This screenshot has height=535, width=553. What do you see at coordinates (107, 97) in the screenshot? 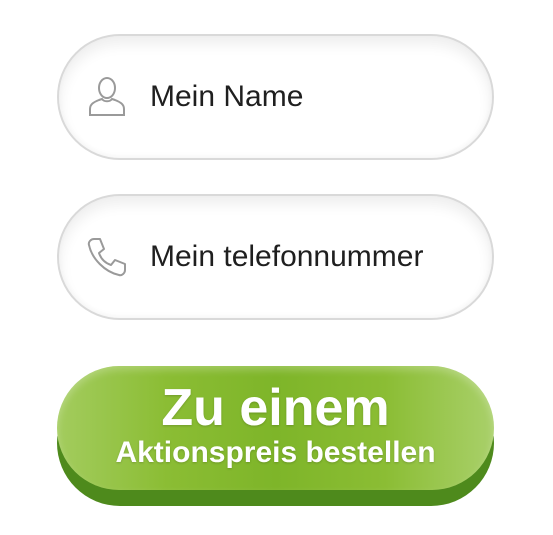
I see `user-icon` at bounding box center [107, 97].